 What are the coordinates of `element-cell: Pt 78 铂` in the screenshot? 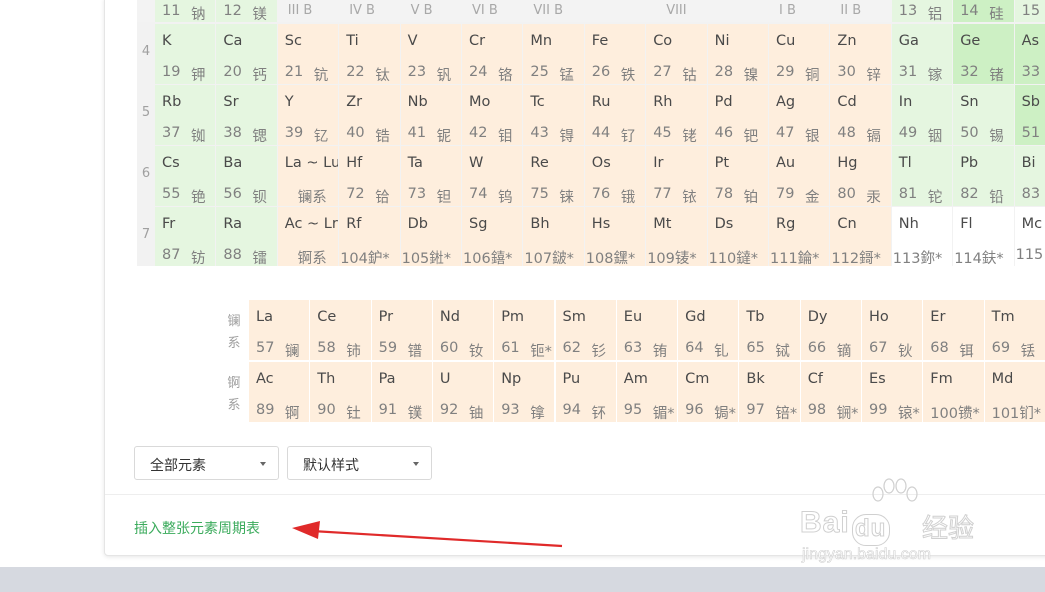 It's located at (737, 176).